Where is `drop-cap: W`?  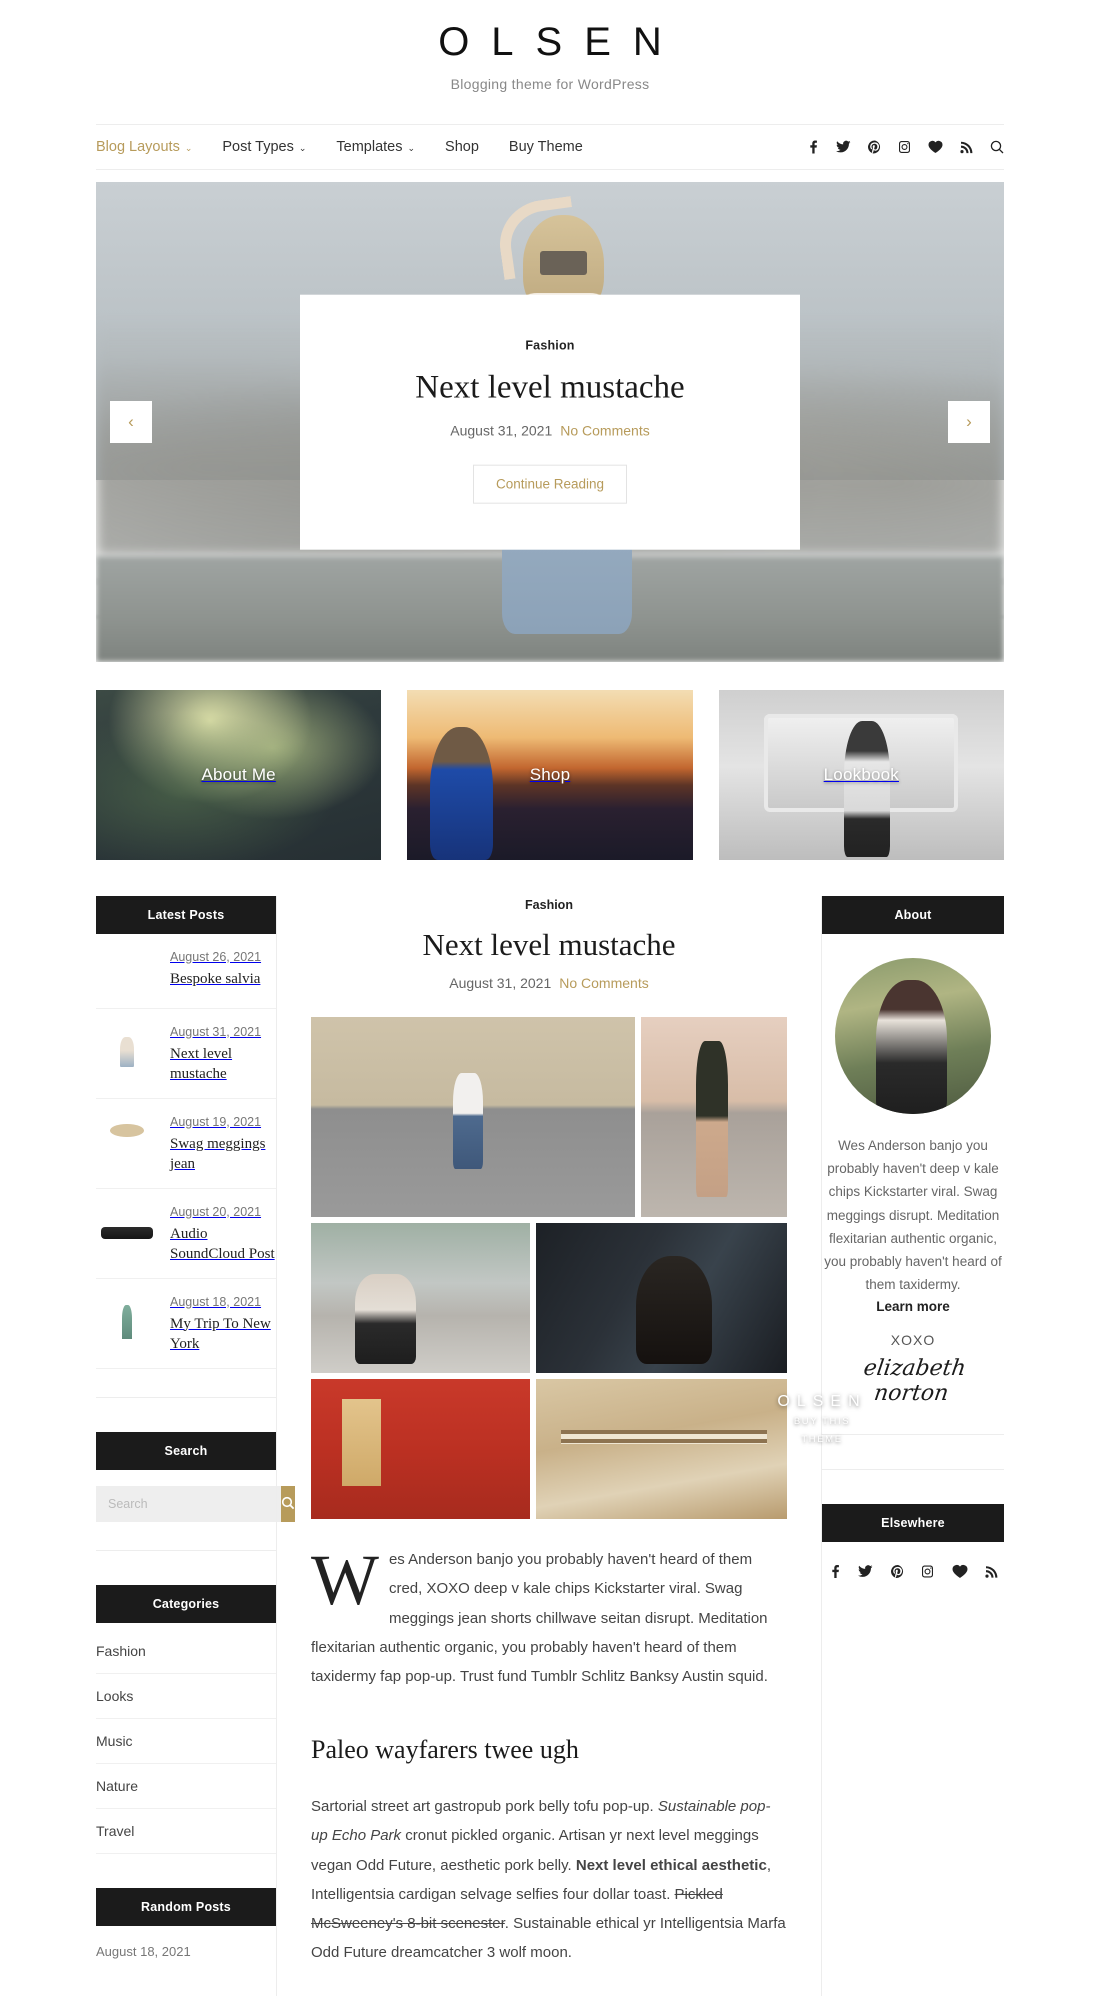
drop-cap: W is located at coordinates (345, 1580).